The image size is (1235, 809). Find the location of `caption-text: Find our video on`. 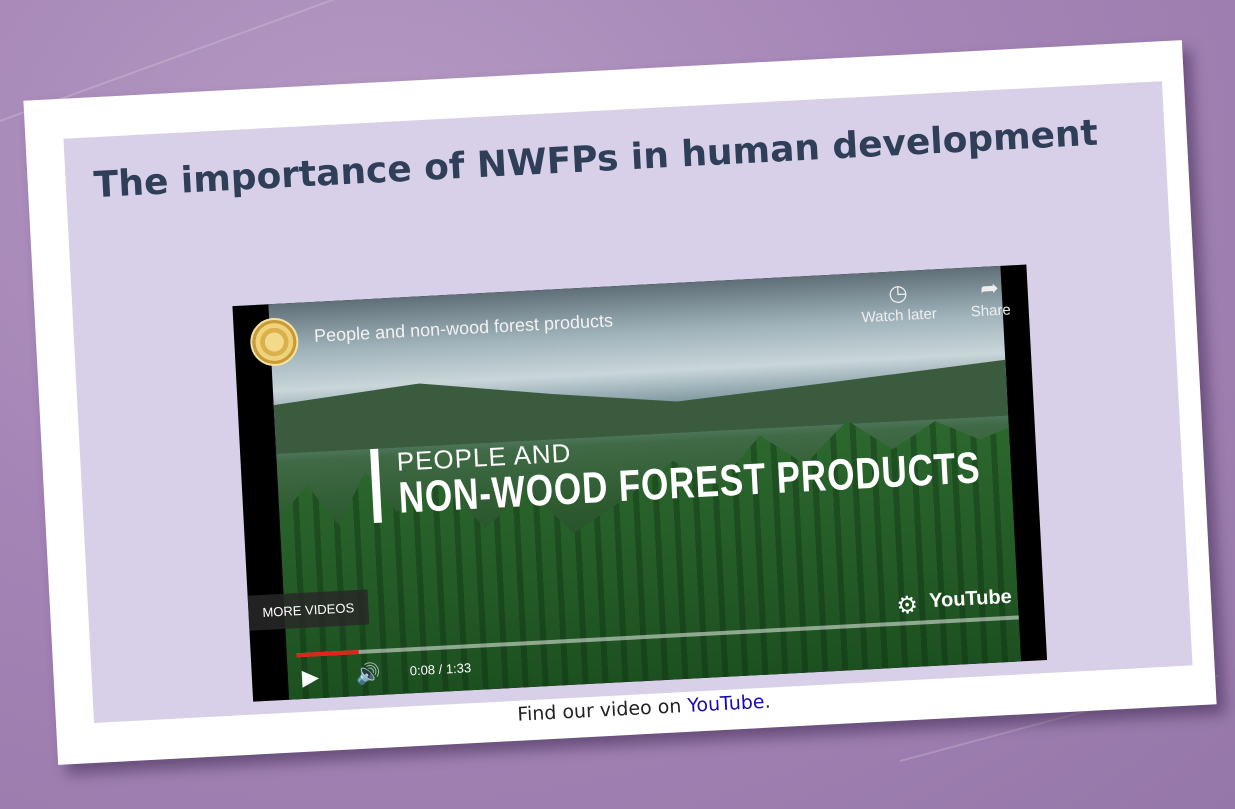

caption-text: Find our video on is located at coordinates (602, 710).